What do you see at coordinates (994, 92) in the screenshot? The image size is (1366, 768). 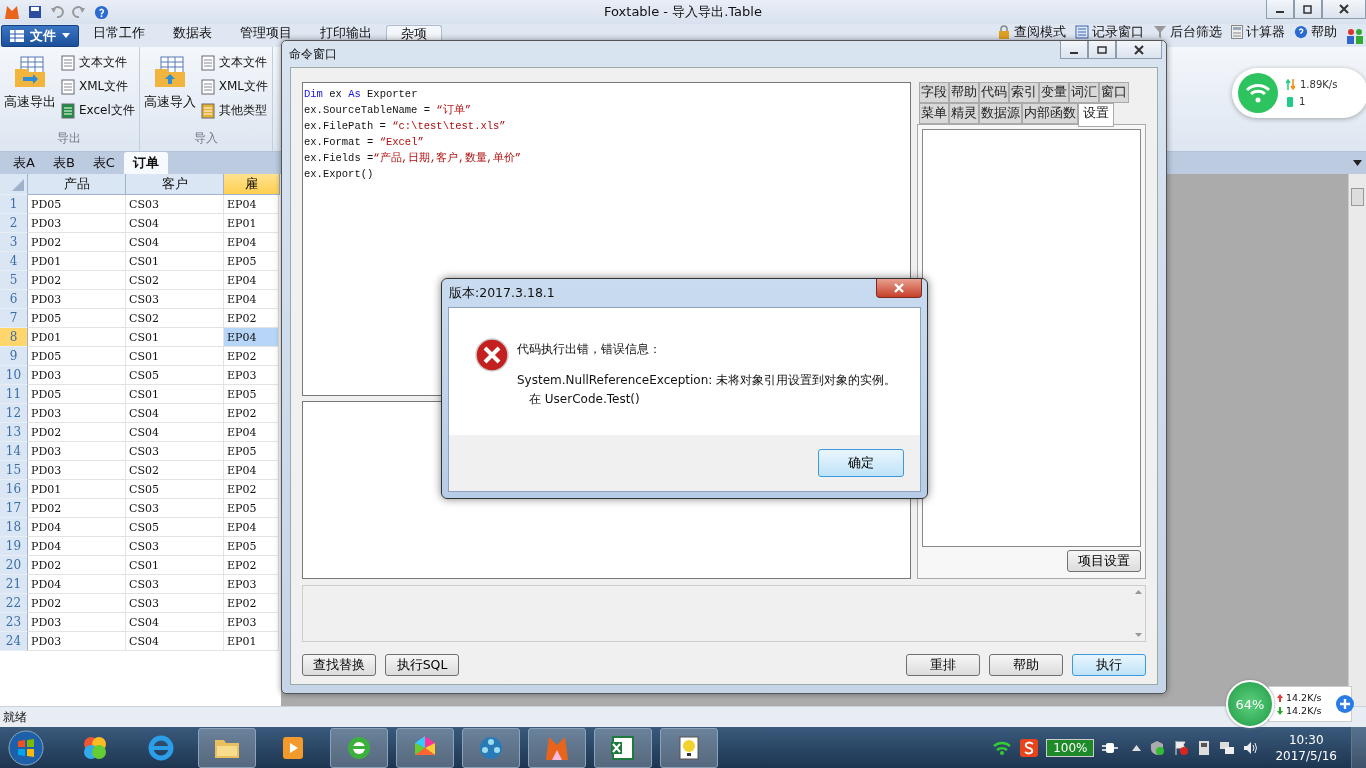 I see `panel-tab: 代码` at bounding box center [994, 92].